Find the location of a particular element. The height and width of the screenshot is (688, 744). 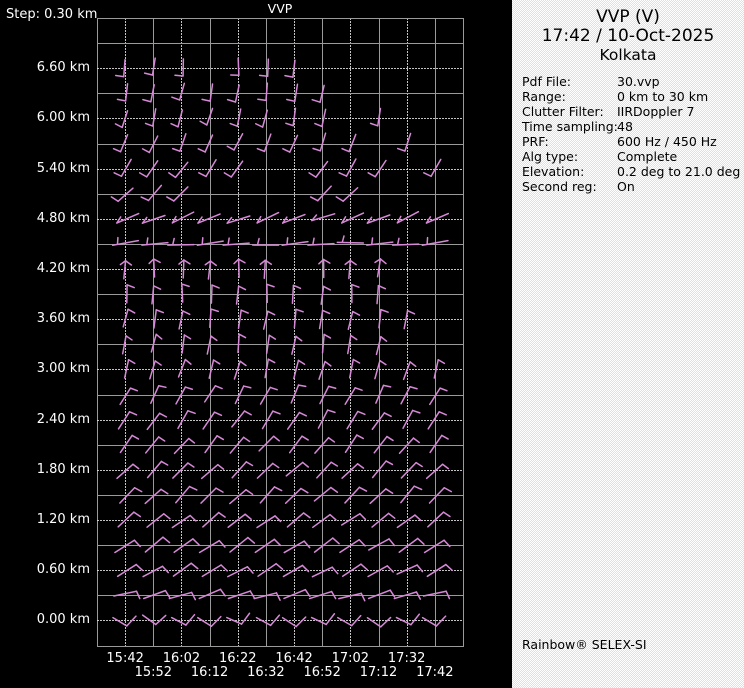

field-label: Time sampling: is located at coordinates (570, 126).